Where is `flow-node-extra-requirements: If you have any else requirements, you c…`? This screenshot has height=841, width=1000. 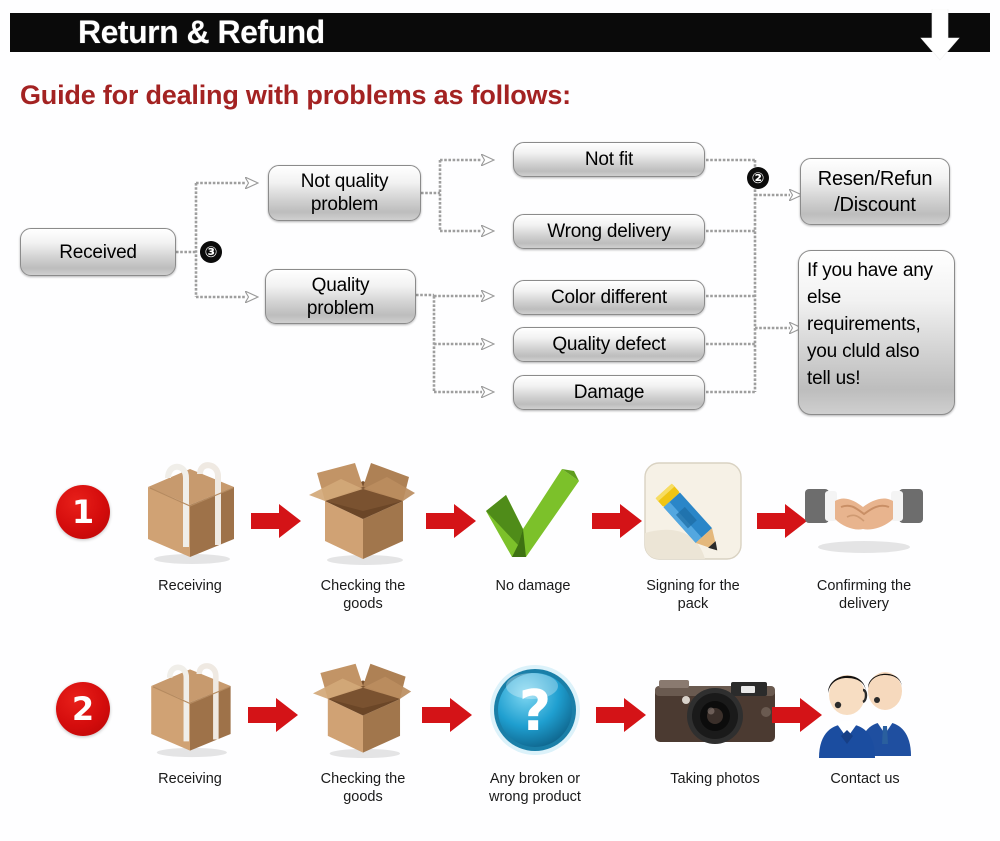 flow-node-extra-requirements: If you have any else requirements, you c… is located at coordinates (876, 332).